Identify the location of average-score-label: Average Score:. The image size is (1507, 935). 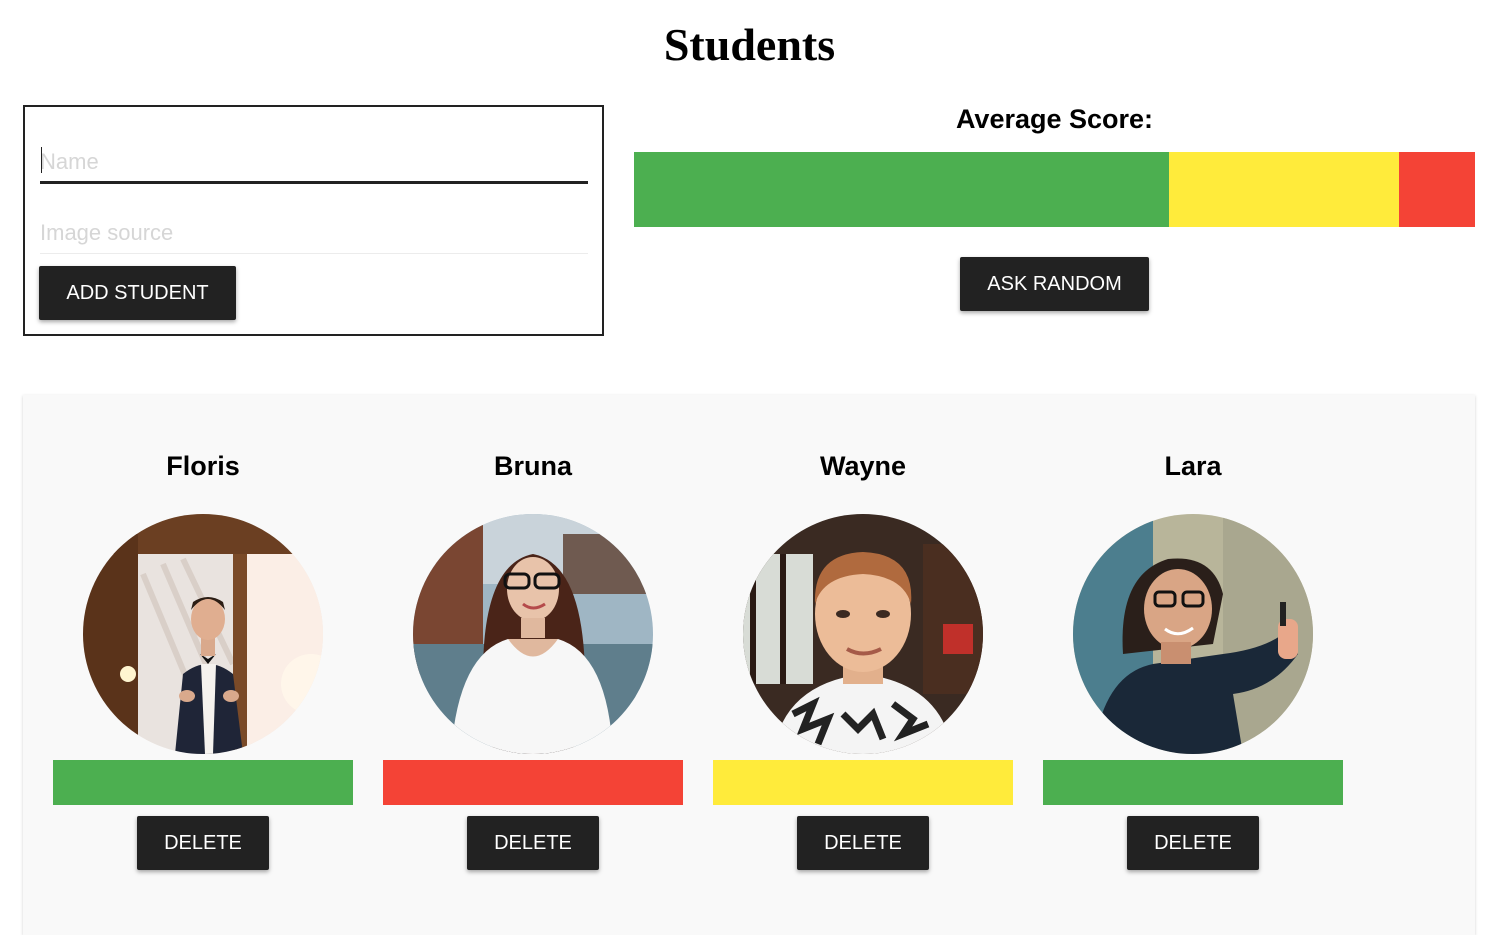
(1054, 119).